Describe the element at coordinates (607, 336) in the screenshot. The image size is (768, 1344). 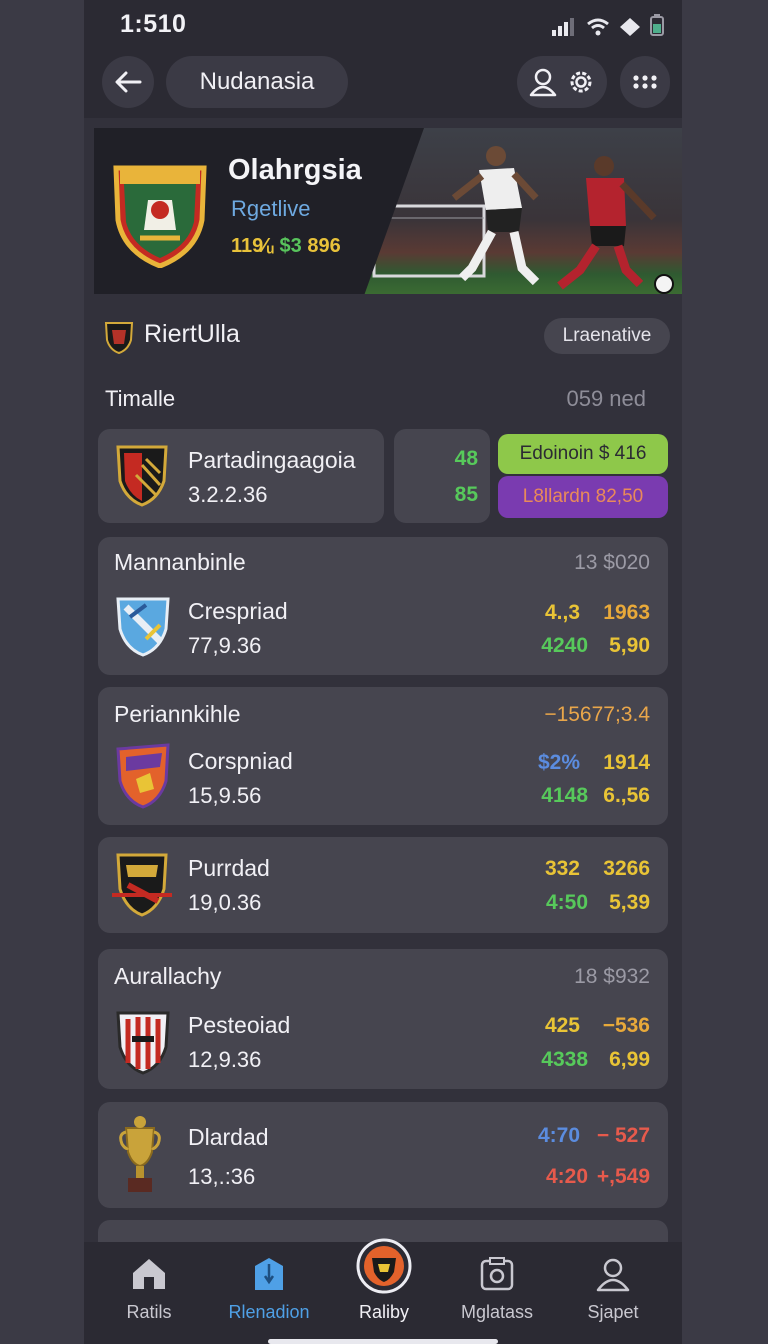
I see `alternative-button: Lraenative` at that location.